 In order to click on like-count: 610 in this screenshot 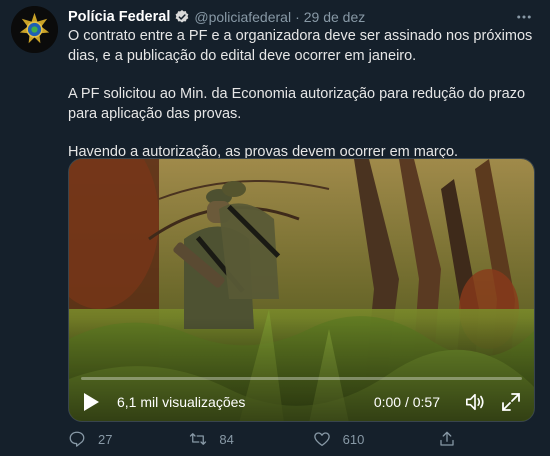, I will do `click(353, 439)`.